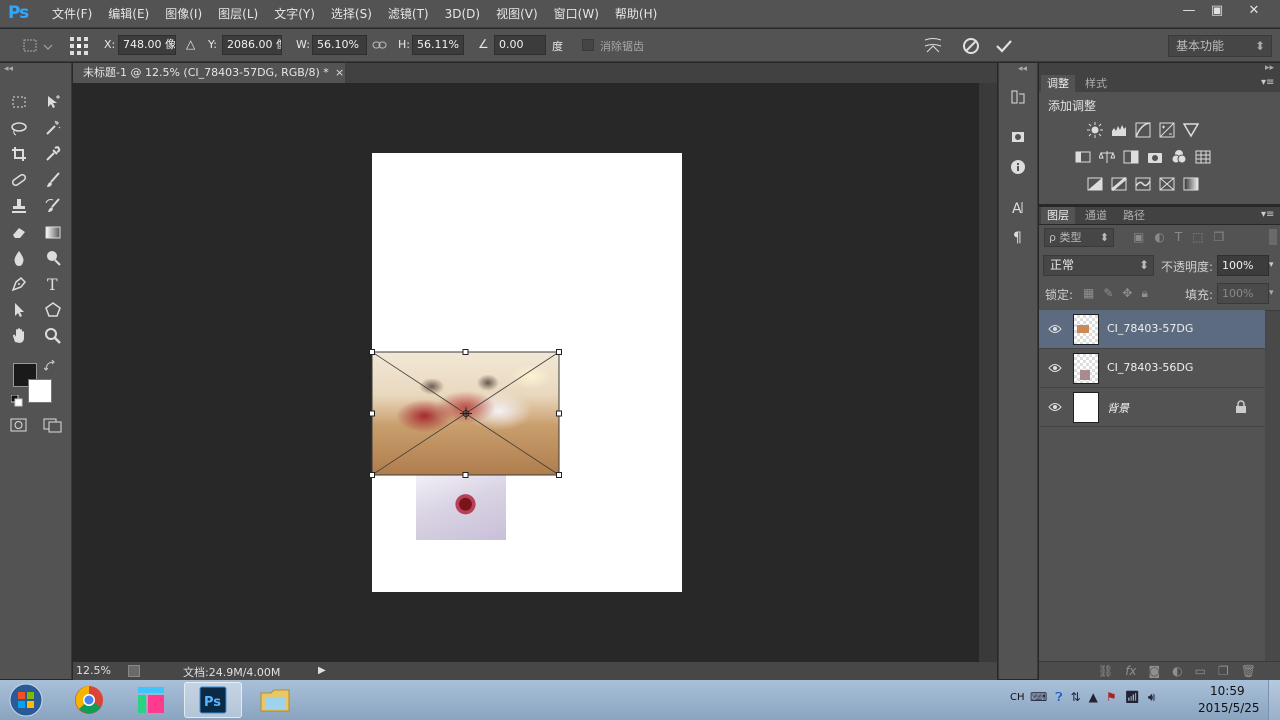 The height and width of the screenshot is (720, 1280). I want to click on minimize-button: —, so click(1189, 10).